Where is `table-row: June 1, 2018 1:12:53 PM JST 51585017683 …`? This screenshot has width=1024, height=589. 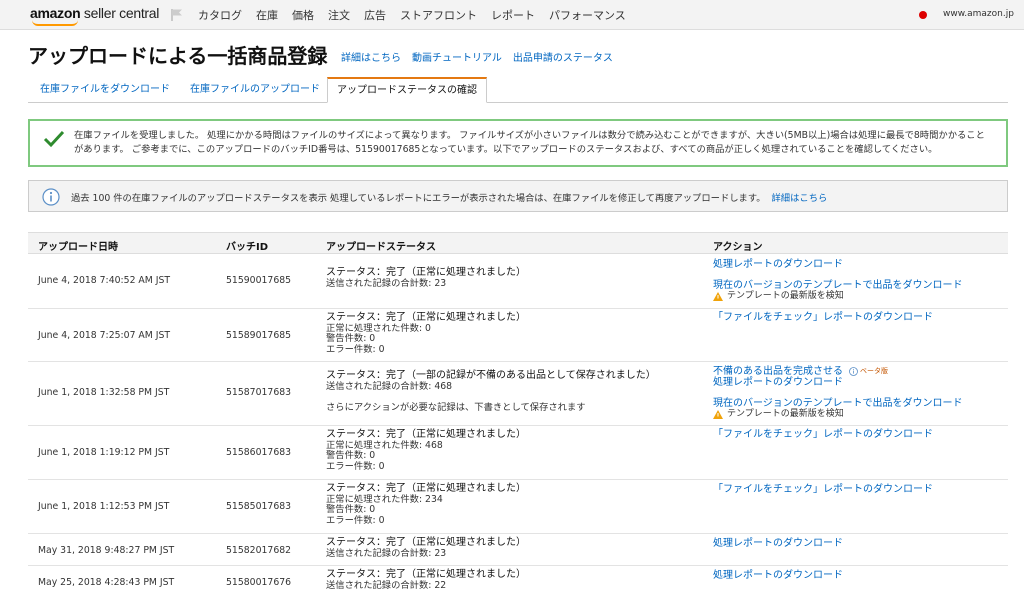
table-row: June 1, 2018 1:12:53 PM JST 51585017683 … is located at coordinates (518, 507).